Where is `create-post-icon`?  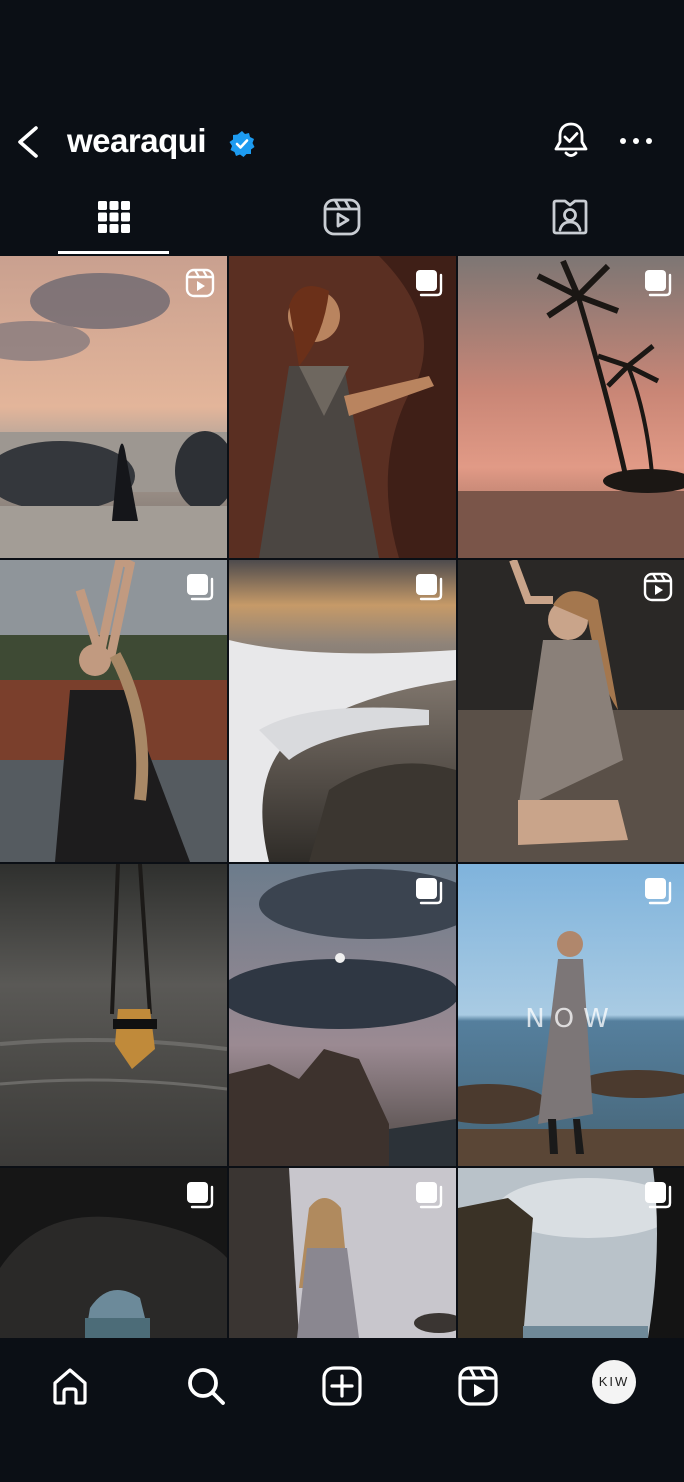 create-post-icon is located at coordinates (342, 1386).